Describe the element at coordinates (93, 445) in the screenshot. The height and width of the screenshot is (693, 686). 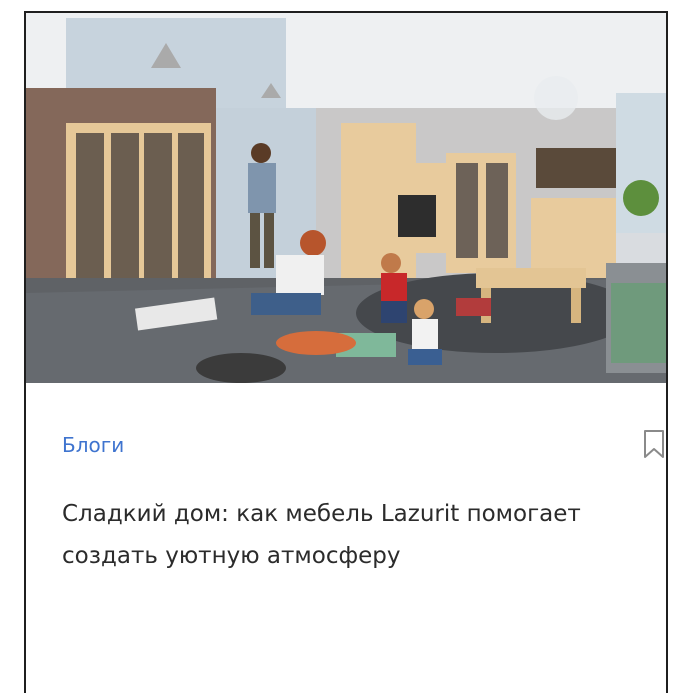
I see `category-link: Блоги` at that location.